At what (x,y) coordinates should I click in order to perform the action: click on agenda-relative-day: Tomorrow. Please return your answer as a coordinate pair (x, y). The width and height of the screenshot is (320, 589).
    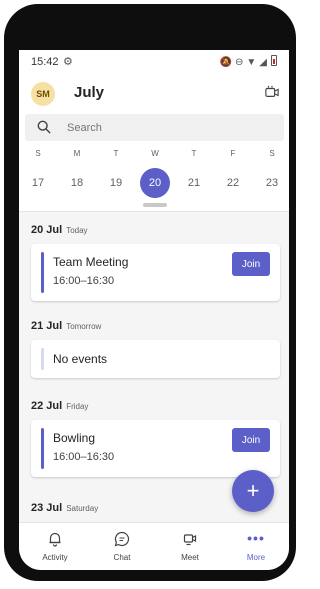
    Looking at the image, I should click on (84, 326).